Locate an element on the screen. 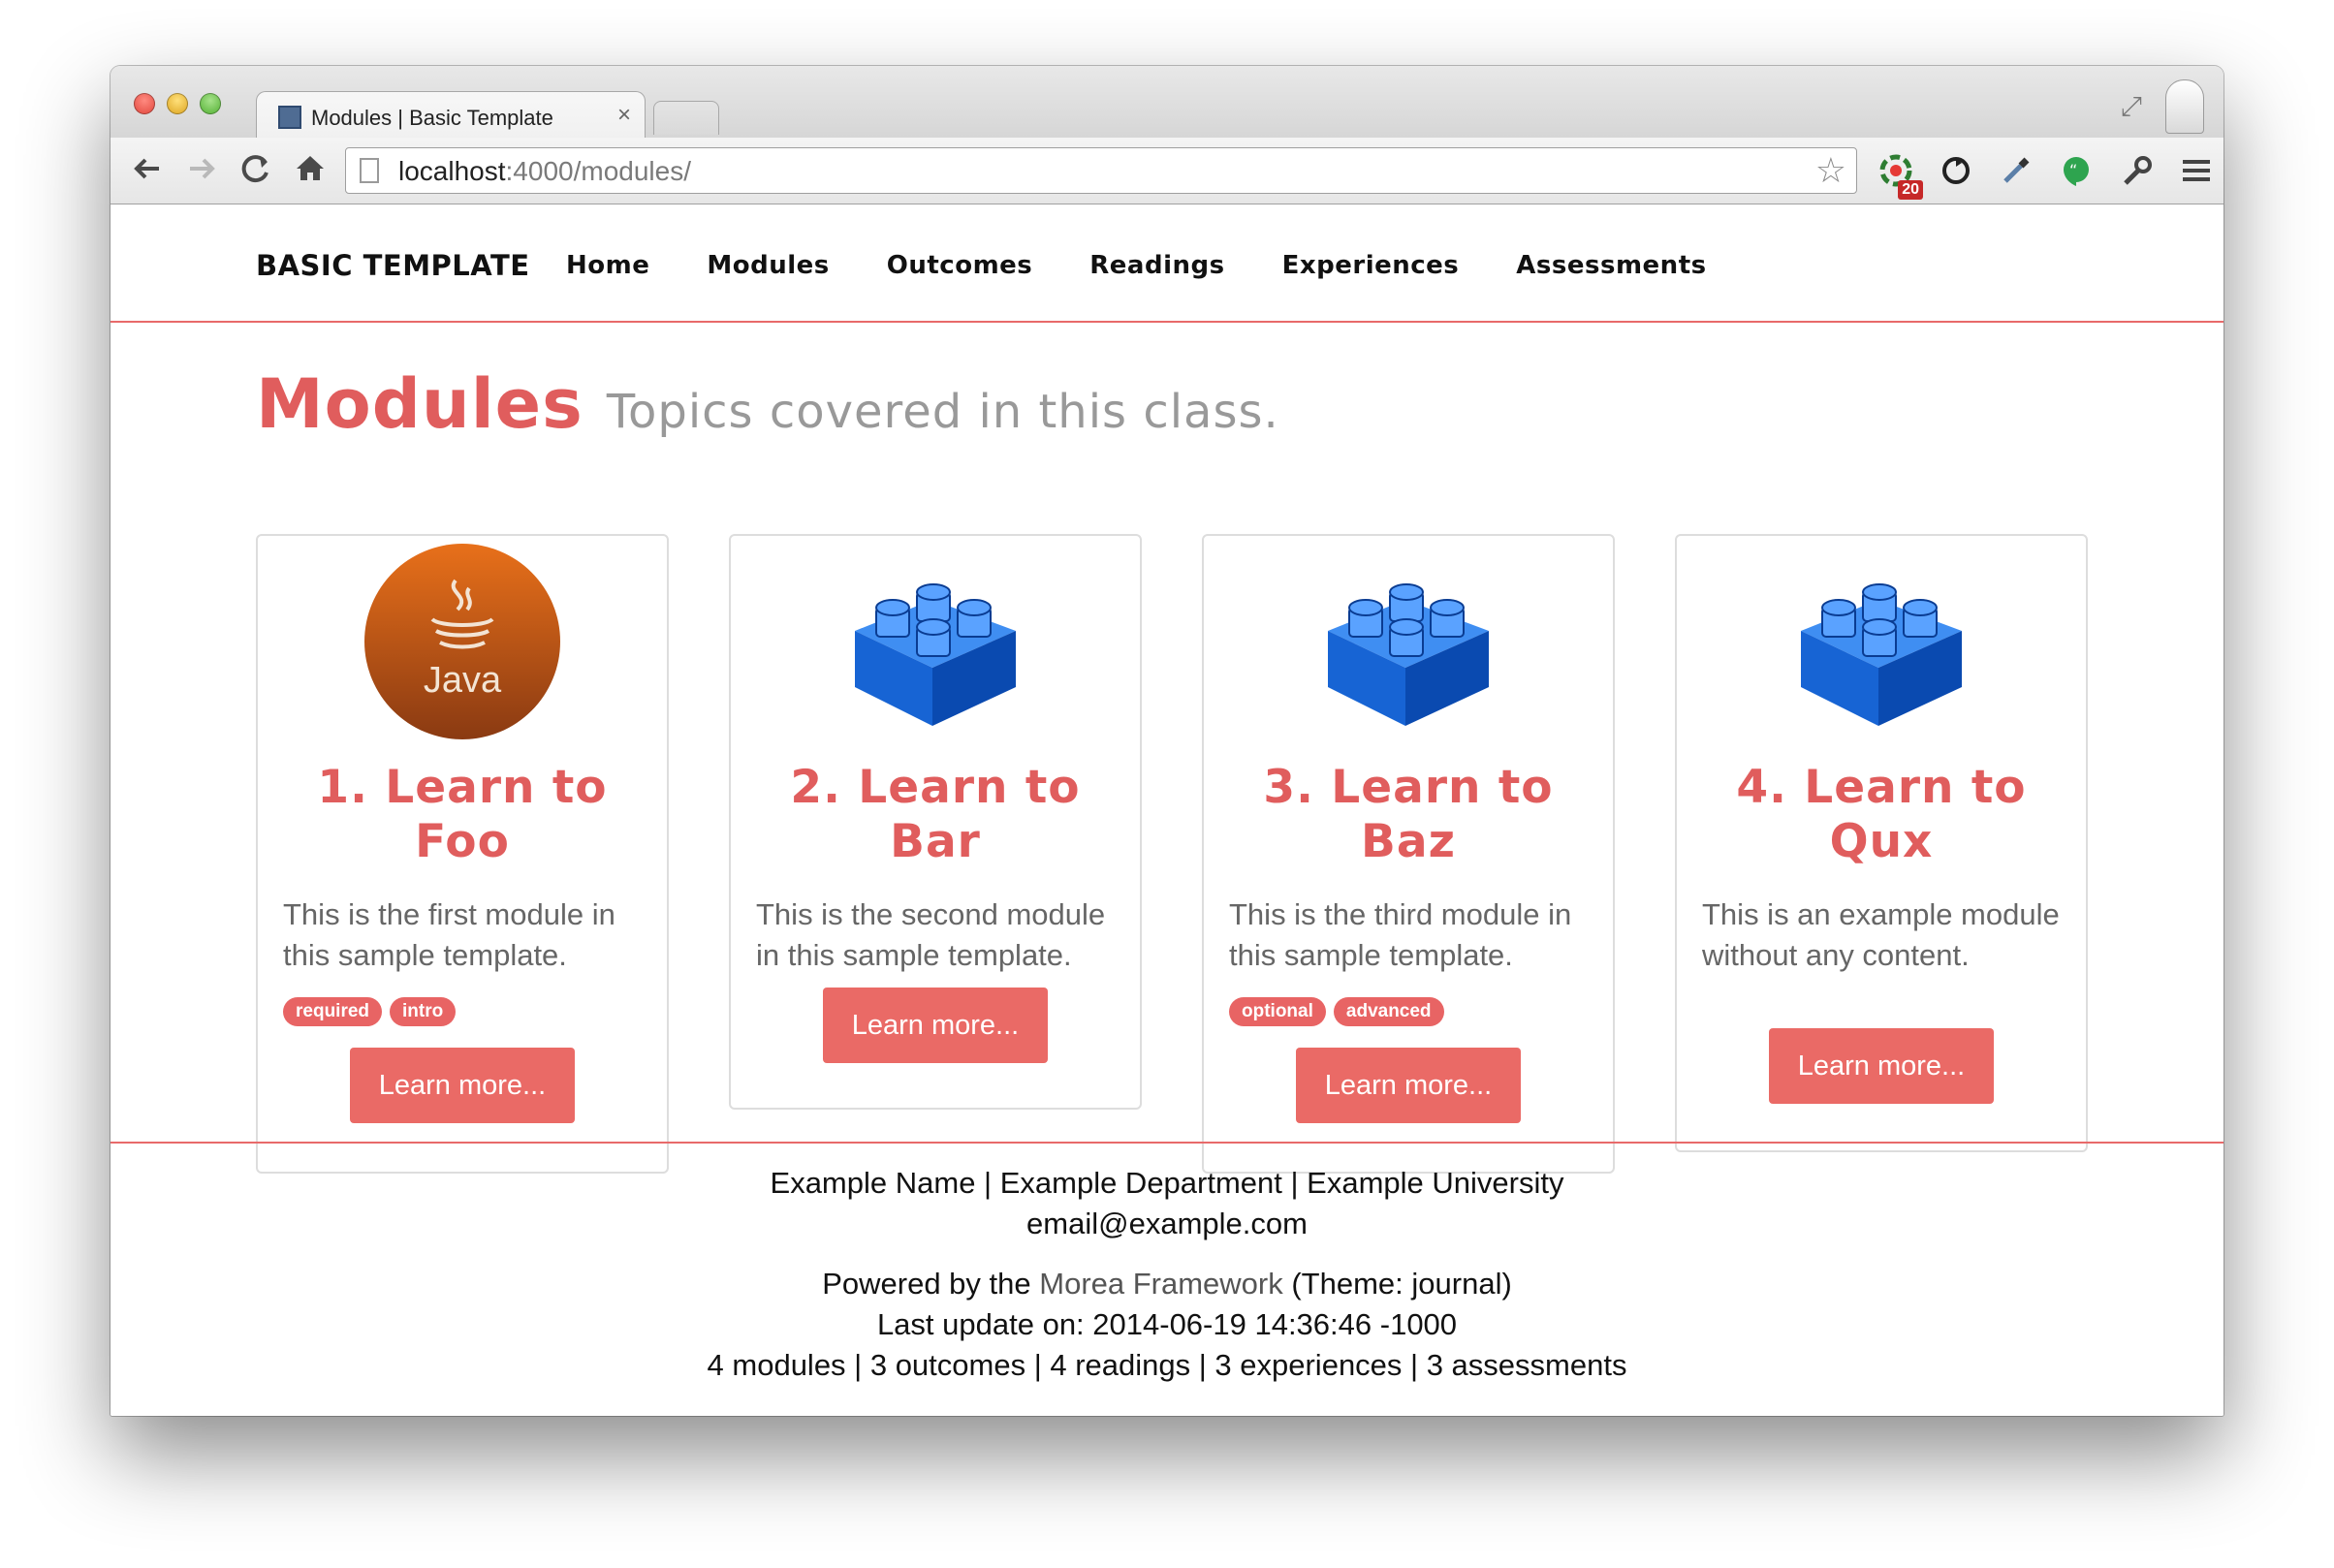 The width and height of the screenshot is (2334, 1568). home-icon is located at coordinates (310, 168).